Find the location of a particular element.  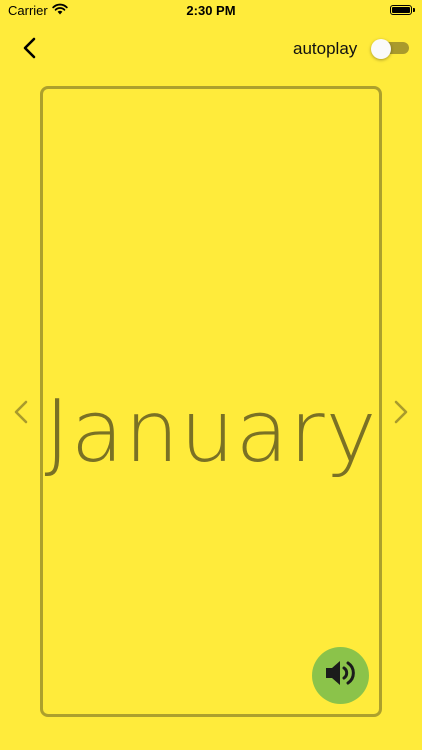

previous-card-button is located at coordinates (21, 414).